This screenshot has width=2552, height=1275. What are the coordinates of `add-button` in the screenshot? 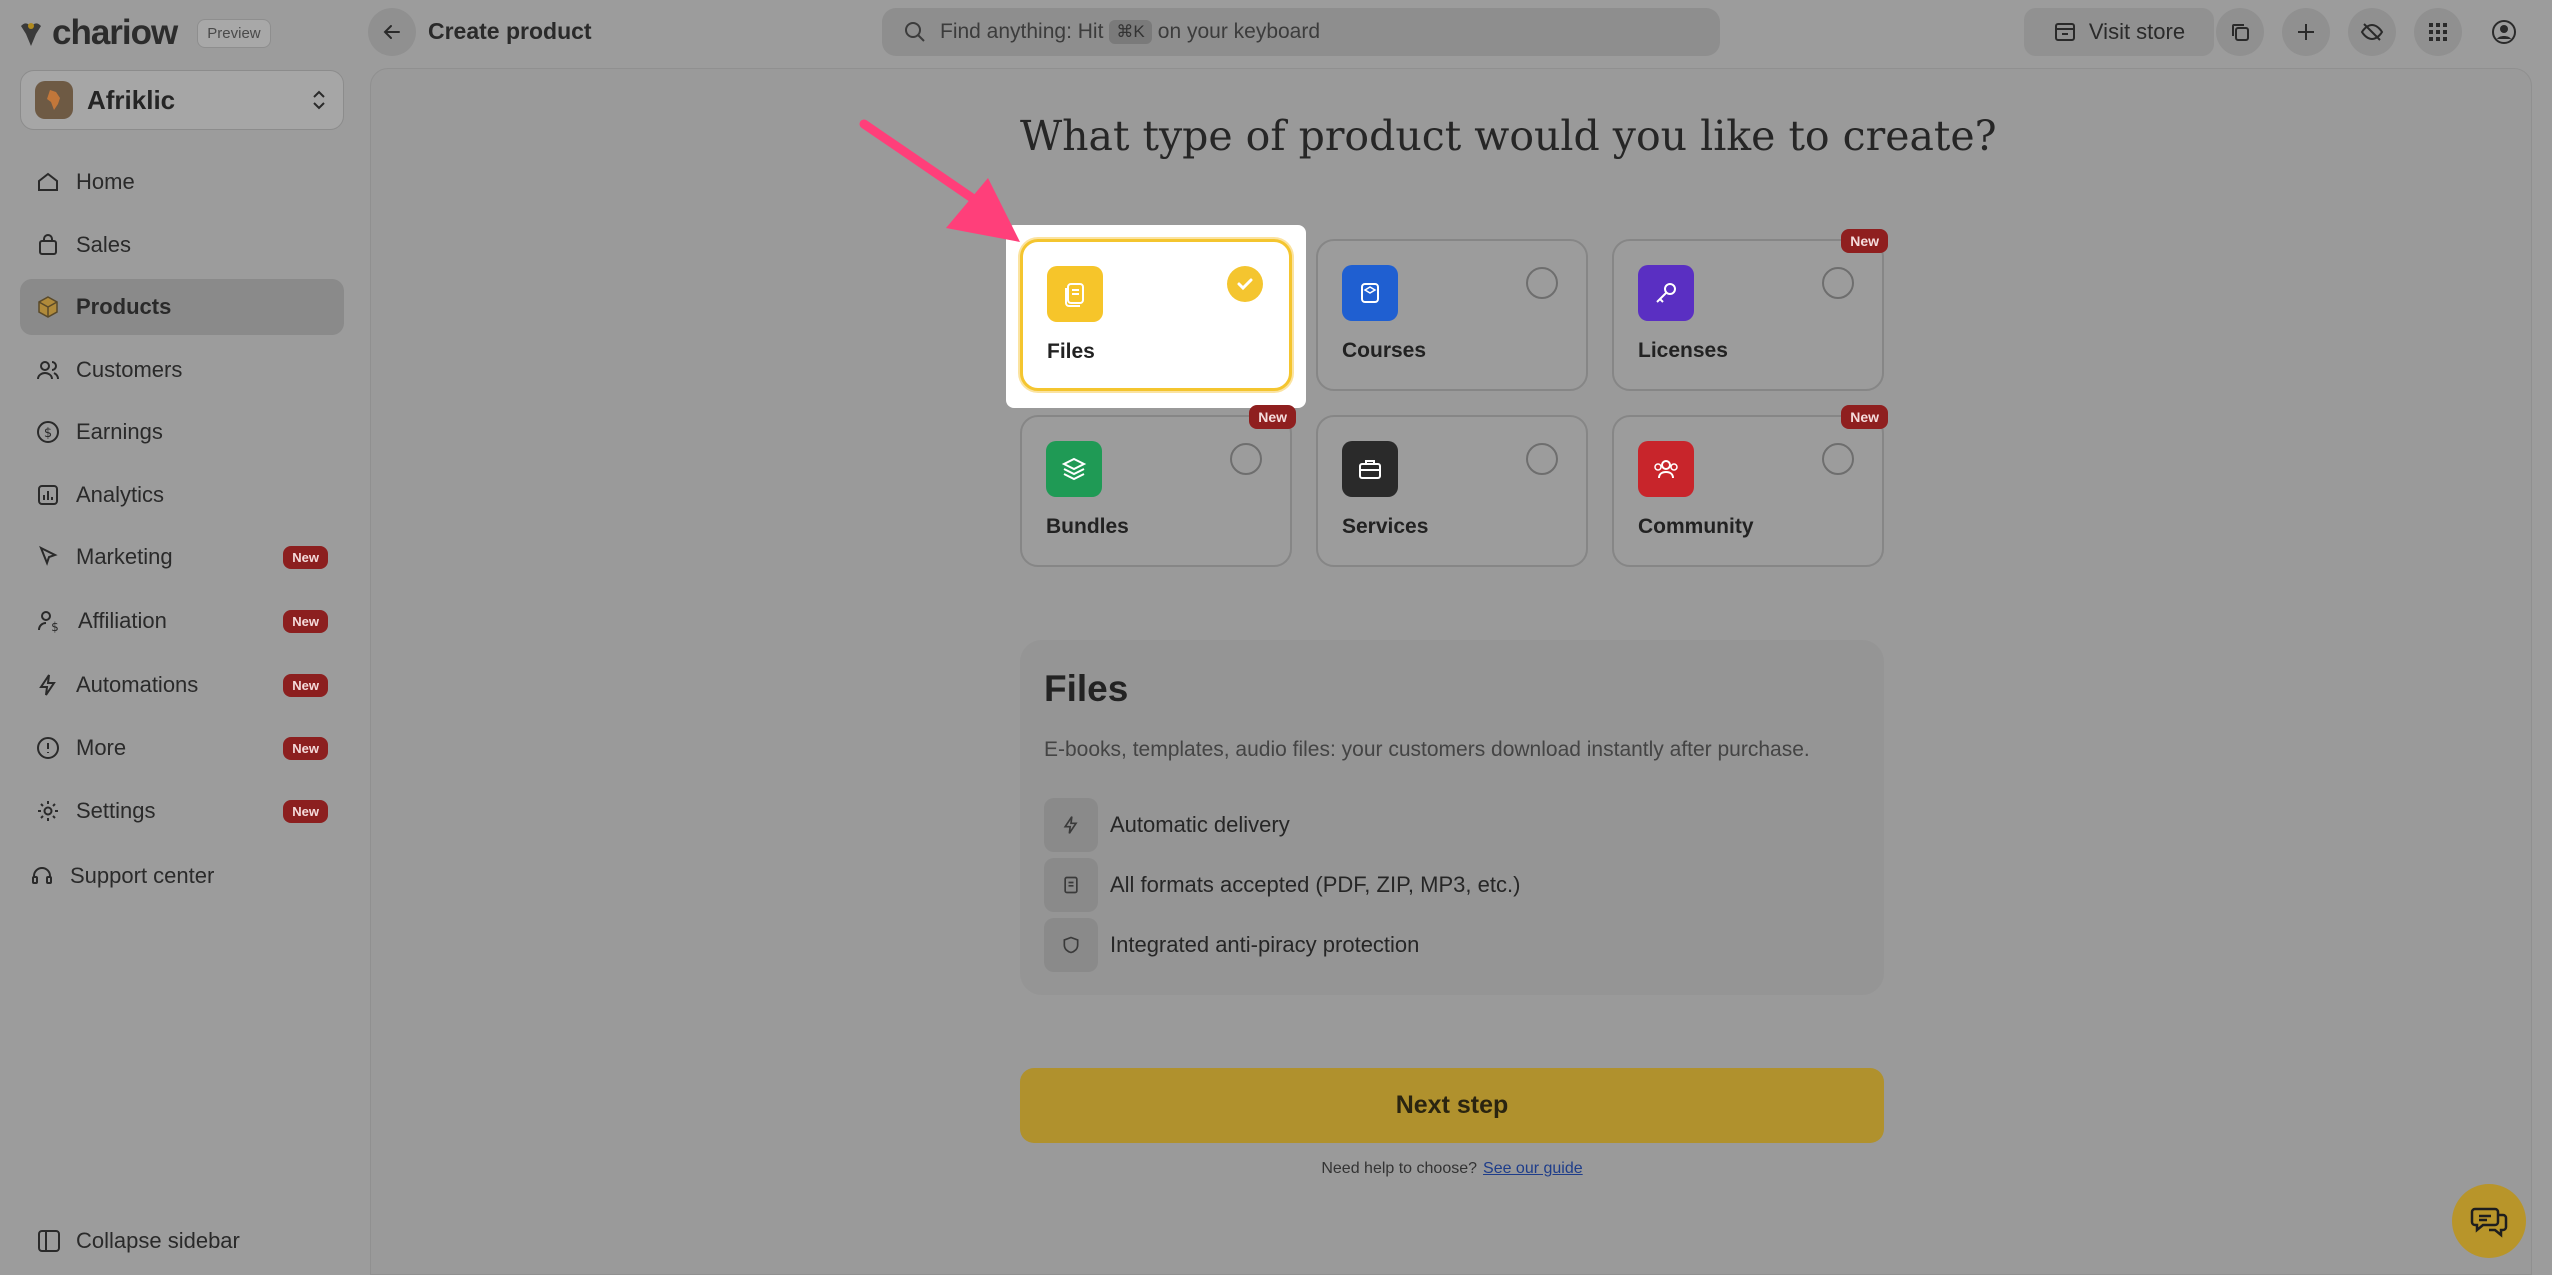 It's located at (2306, 32).